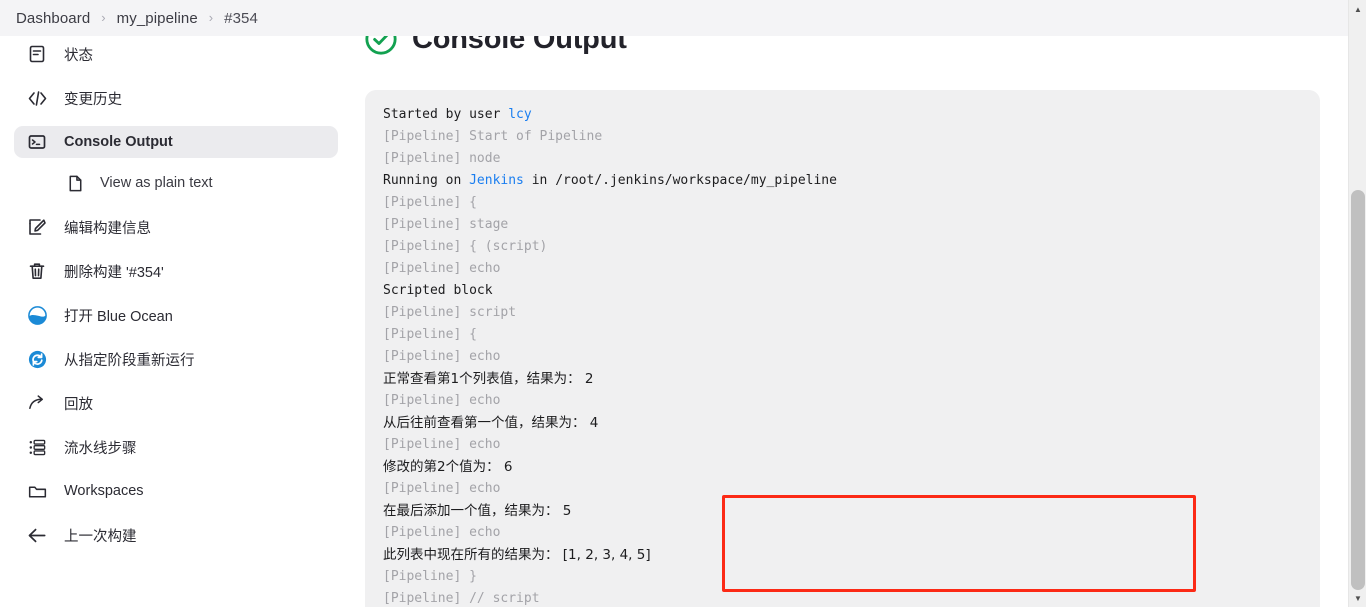 The height and width of the screenshot is (607, 1366). What do you see at coordinates (156, 183) in the screenshot?
I see `sidebar-item-label: View as plain text` at bounding box center [156, 183].